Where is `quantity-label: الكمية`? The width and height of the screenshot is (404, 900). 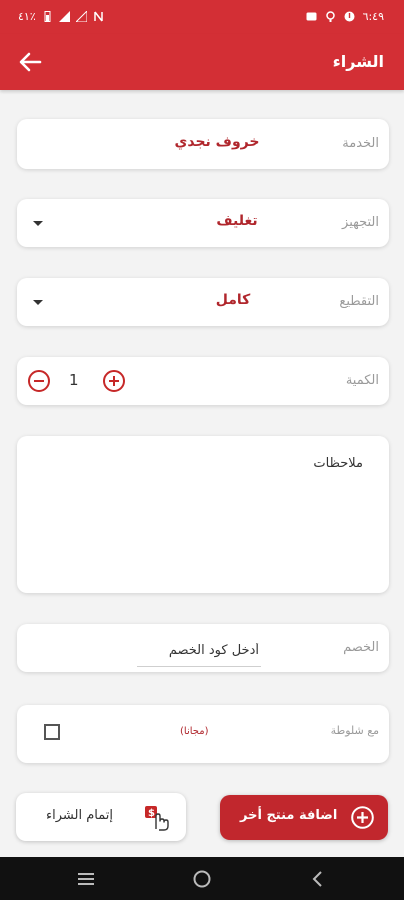 quantity-label: الكمية is located at coordinates (362, 380).